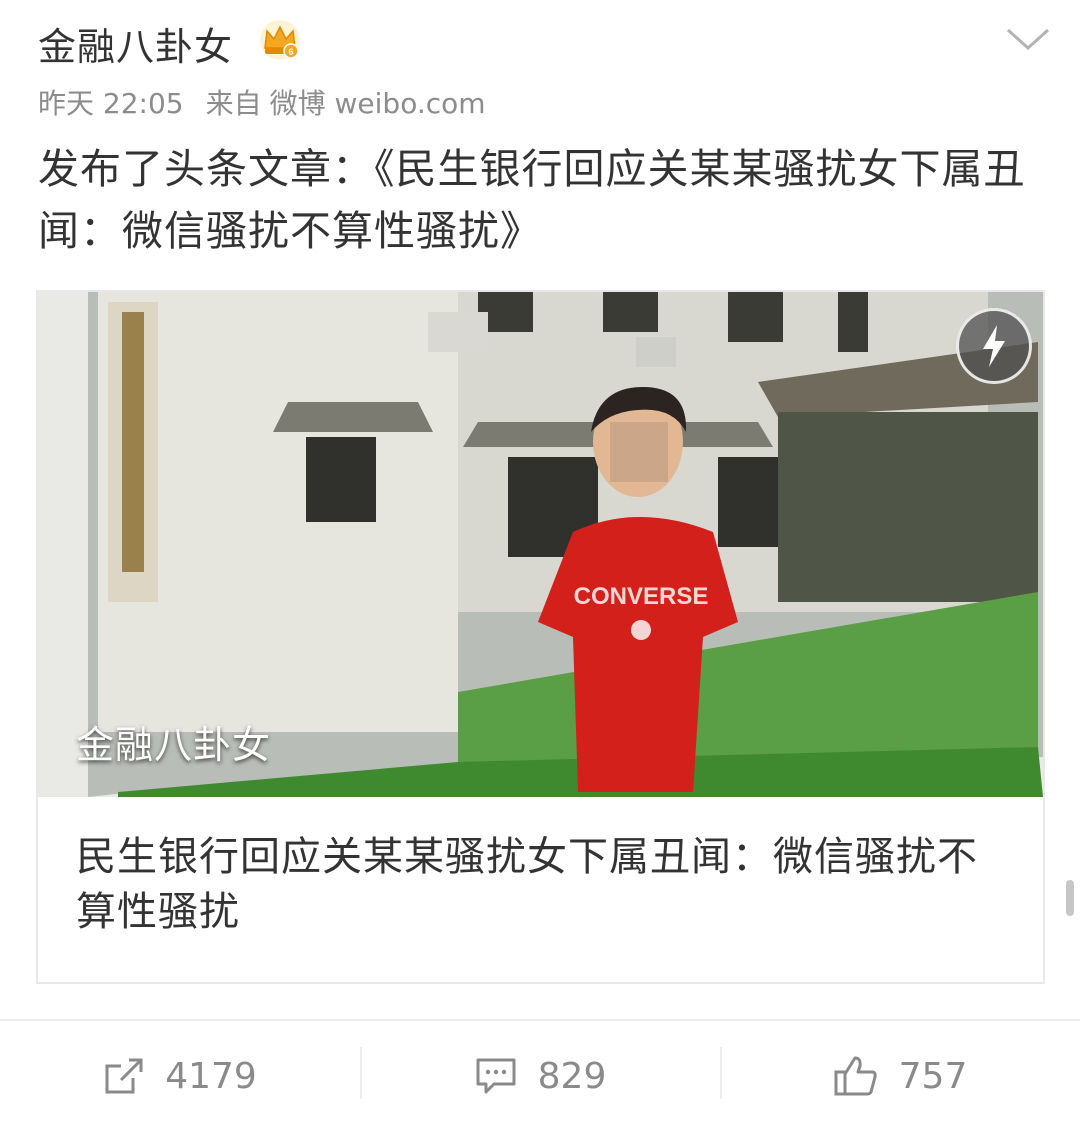 The width and height of the screenshot is (1080, 1131). Describe the element at coordinates (233, 103) in the screenshot. I see `source-label: 来自` at that location.